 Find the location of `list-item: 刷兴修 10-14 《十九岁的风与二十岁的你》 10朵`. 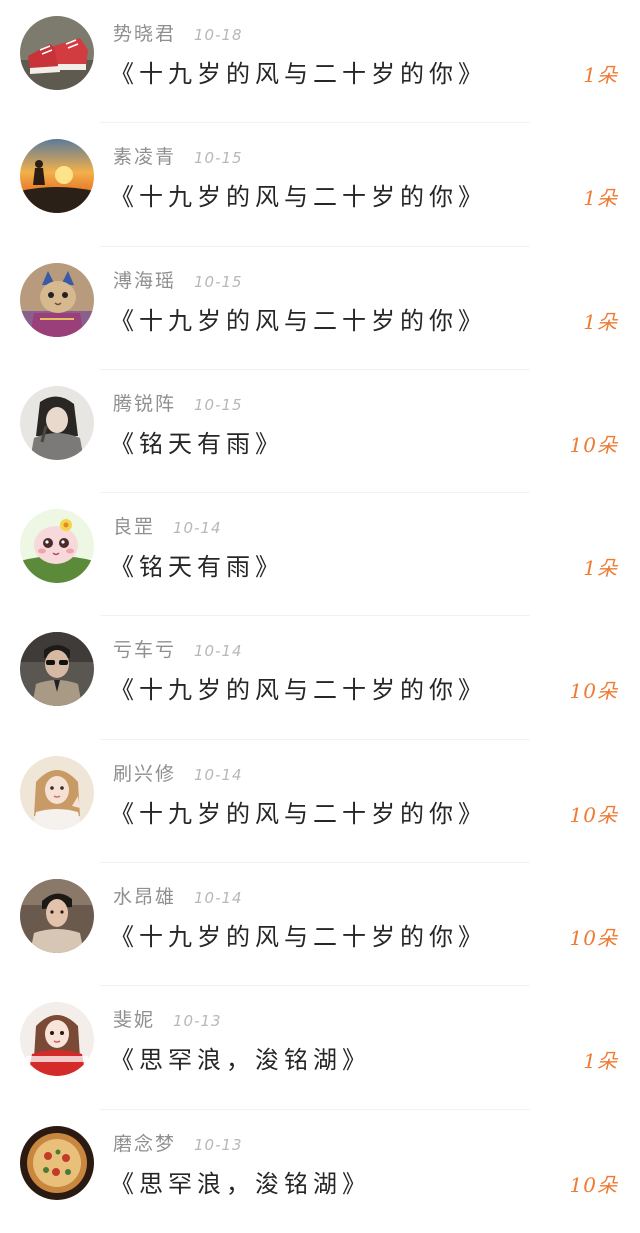

list-item: 刷兴修 10-14 《十九岁的风与二十岁的你》 10朵 is located at coordinates (320, 802).